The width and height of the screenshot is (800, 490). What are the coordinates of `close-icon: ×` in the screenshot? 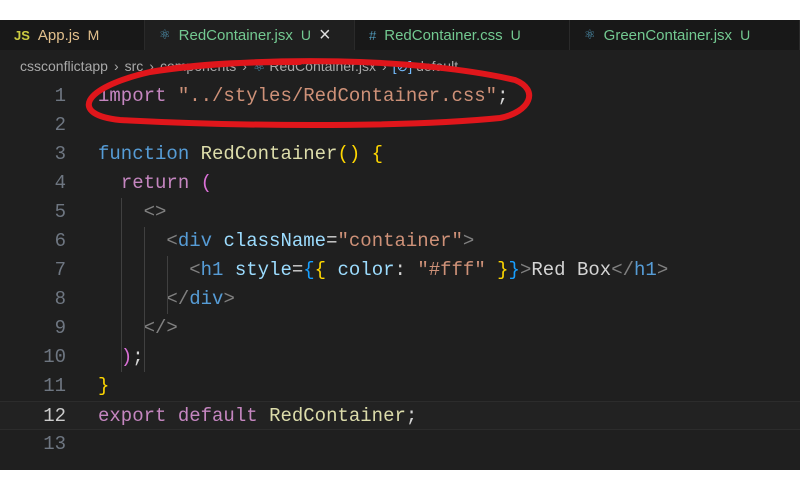 It's located at (325, 35).